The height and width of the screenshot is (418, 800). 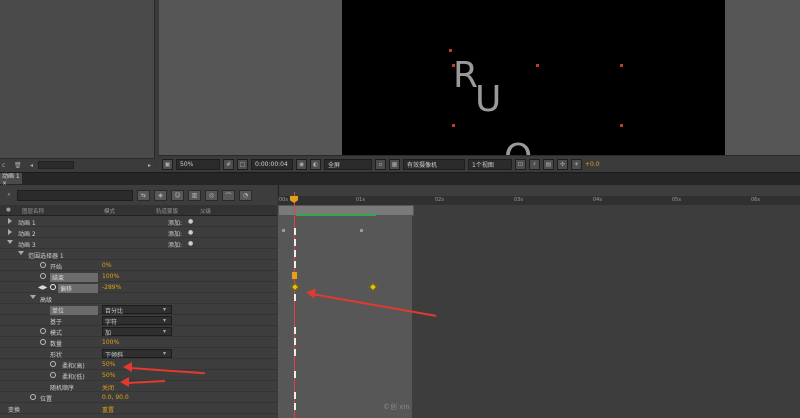 What do you see at coordinates (138, 408) in the screenshot?
I see `property-row: 变换 重置` at bounding box center [138, 408].